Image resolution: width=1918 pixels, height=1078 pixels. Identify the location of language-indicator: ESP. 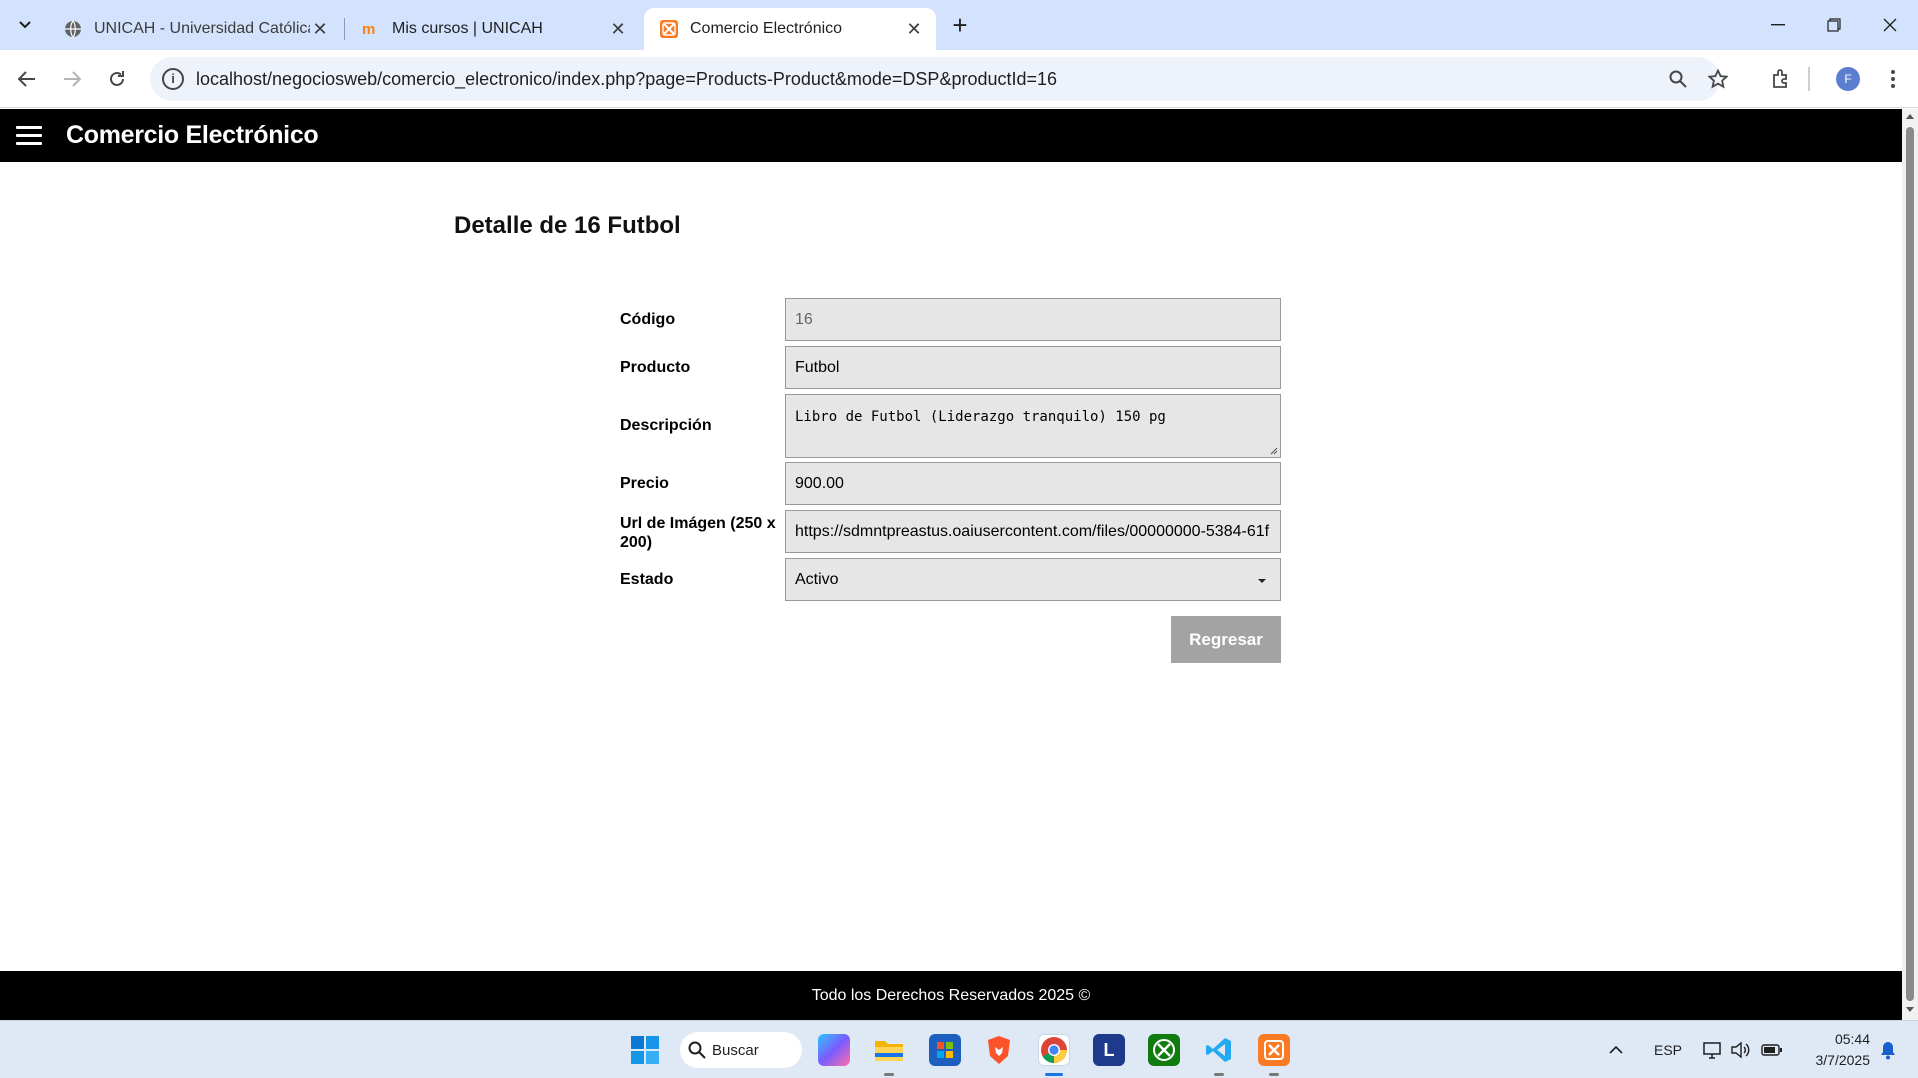
(1668, 1050).